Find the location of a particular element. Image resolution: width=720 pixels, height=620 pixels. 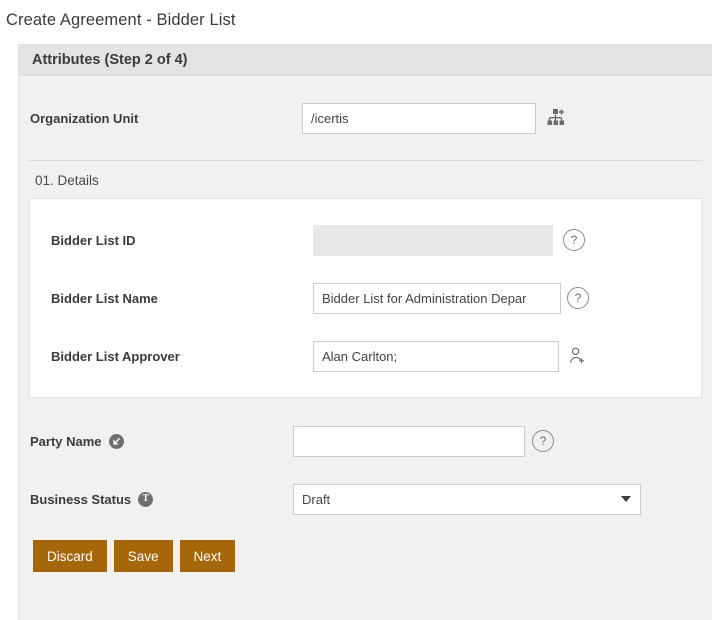

bidder-list-id-row: Bidder List ID ? is located at coordinates (365, 240).